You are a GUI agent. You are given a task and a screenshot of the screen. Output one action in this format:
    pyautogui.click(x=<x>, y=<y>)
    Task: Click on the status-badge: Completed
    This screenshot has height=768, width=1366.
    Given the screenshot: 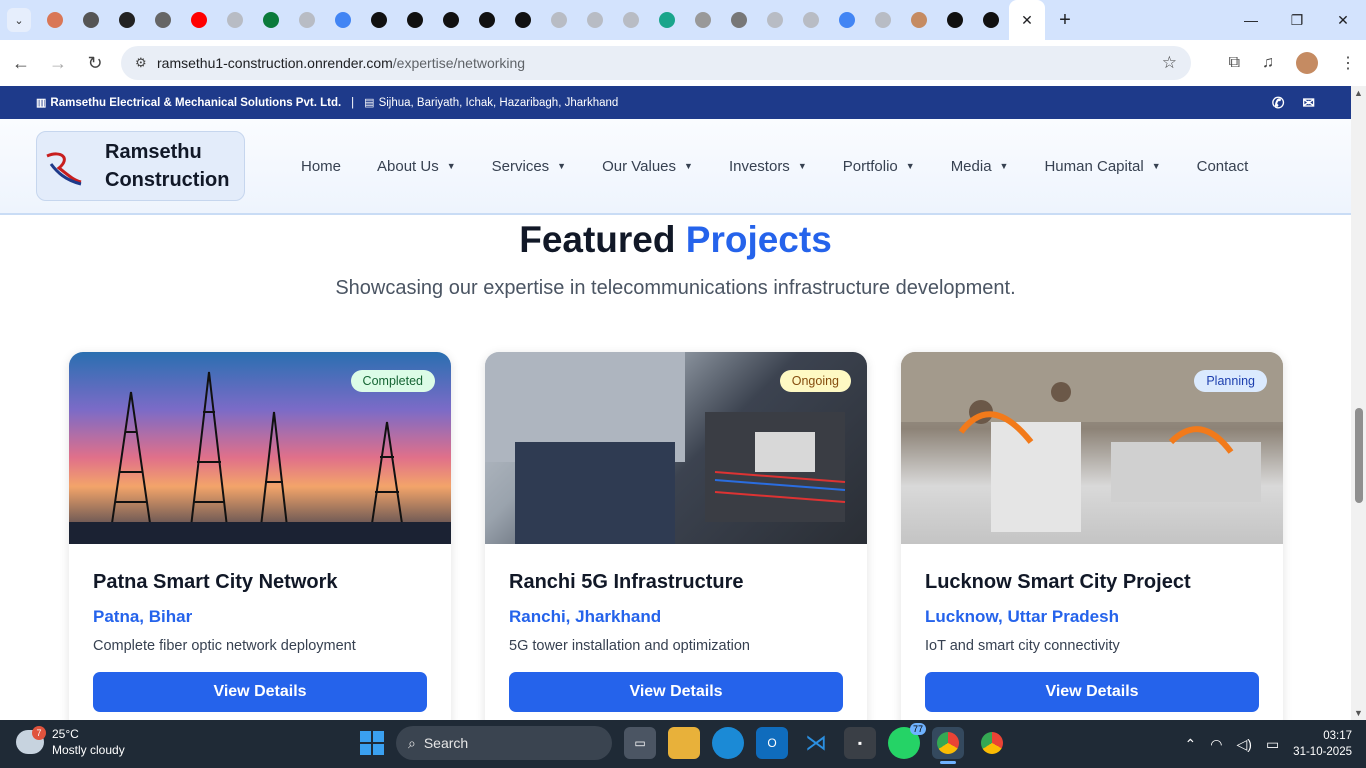 What is the action you would take?
    pyautogui.click(x=392, y=381)
    